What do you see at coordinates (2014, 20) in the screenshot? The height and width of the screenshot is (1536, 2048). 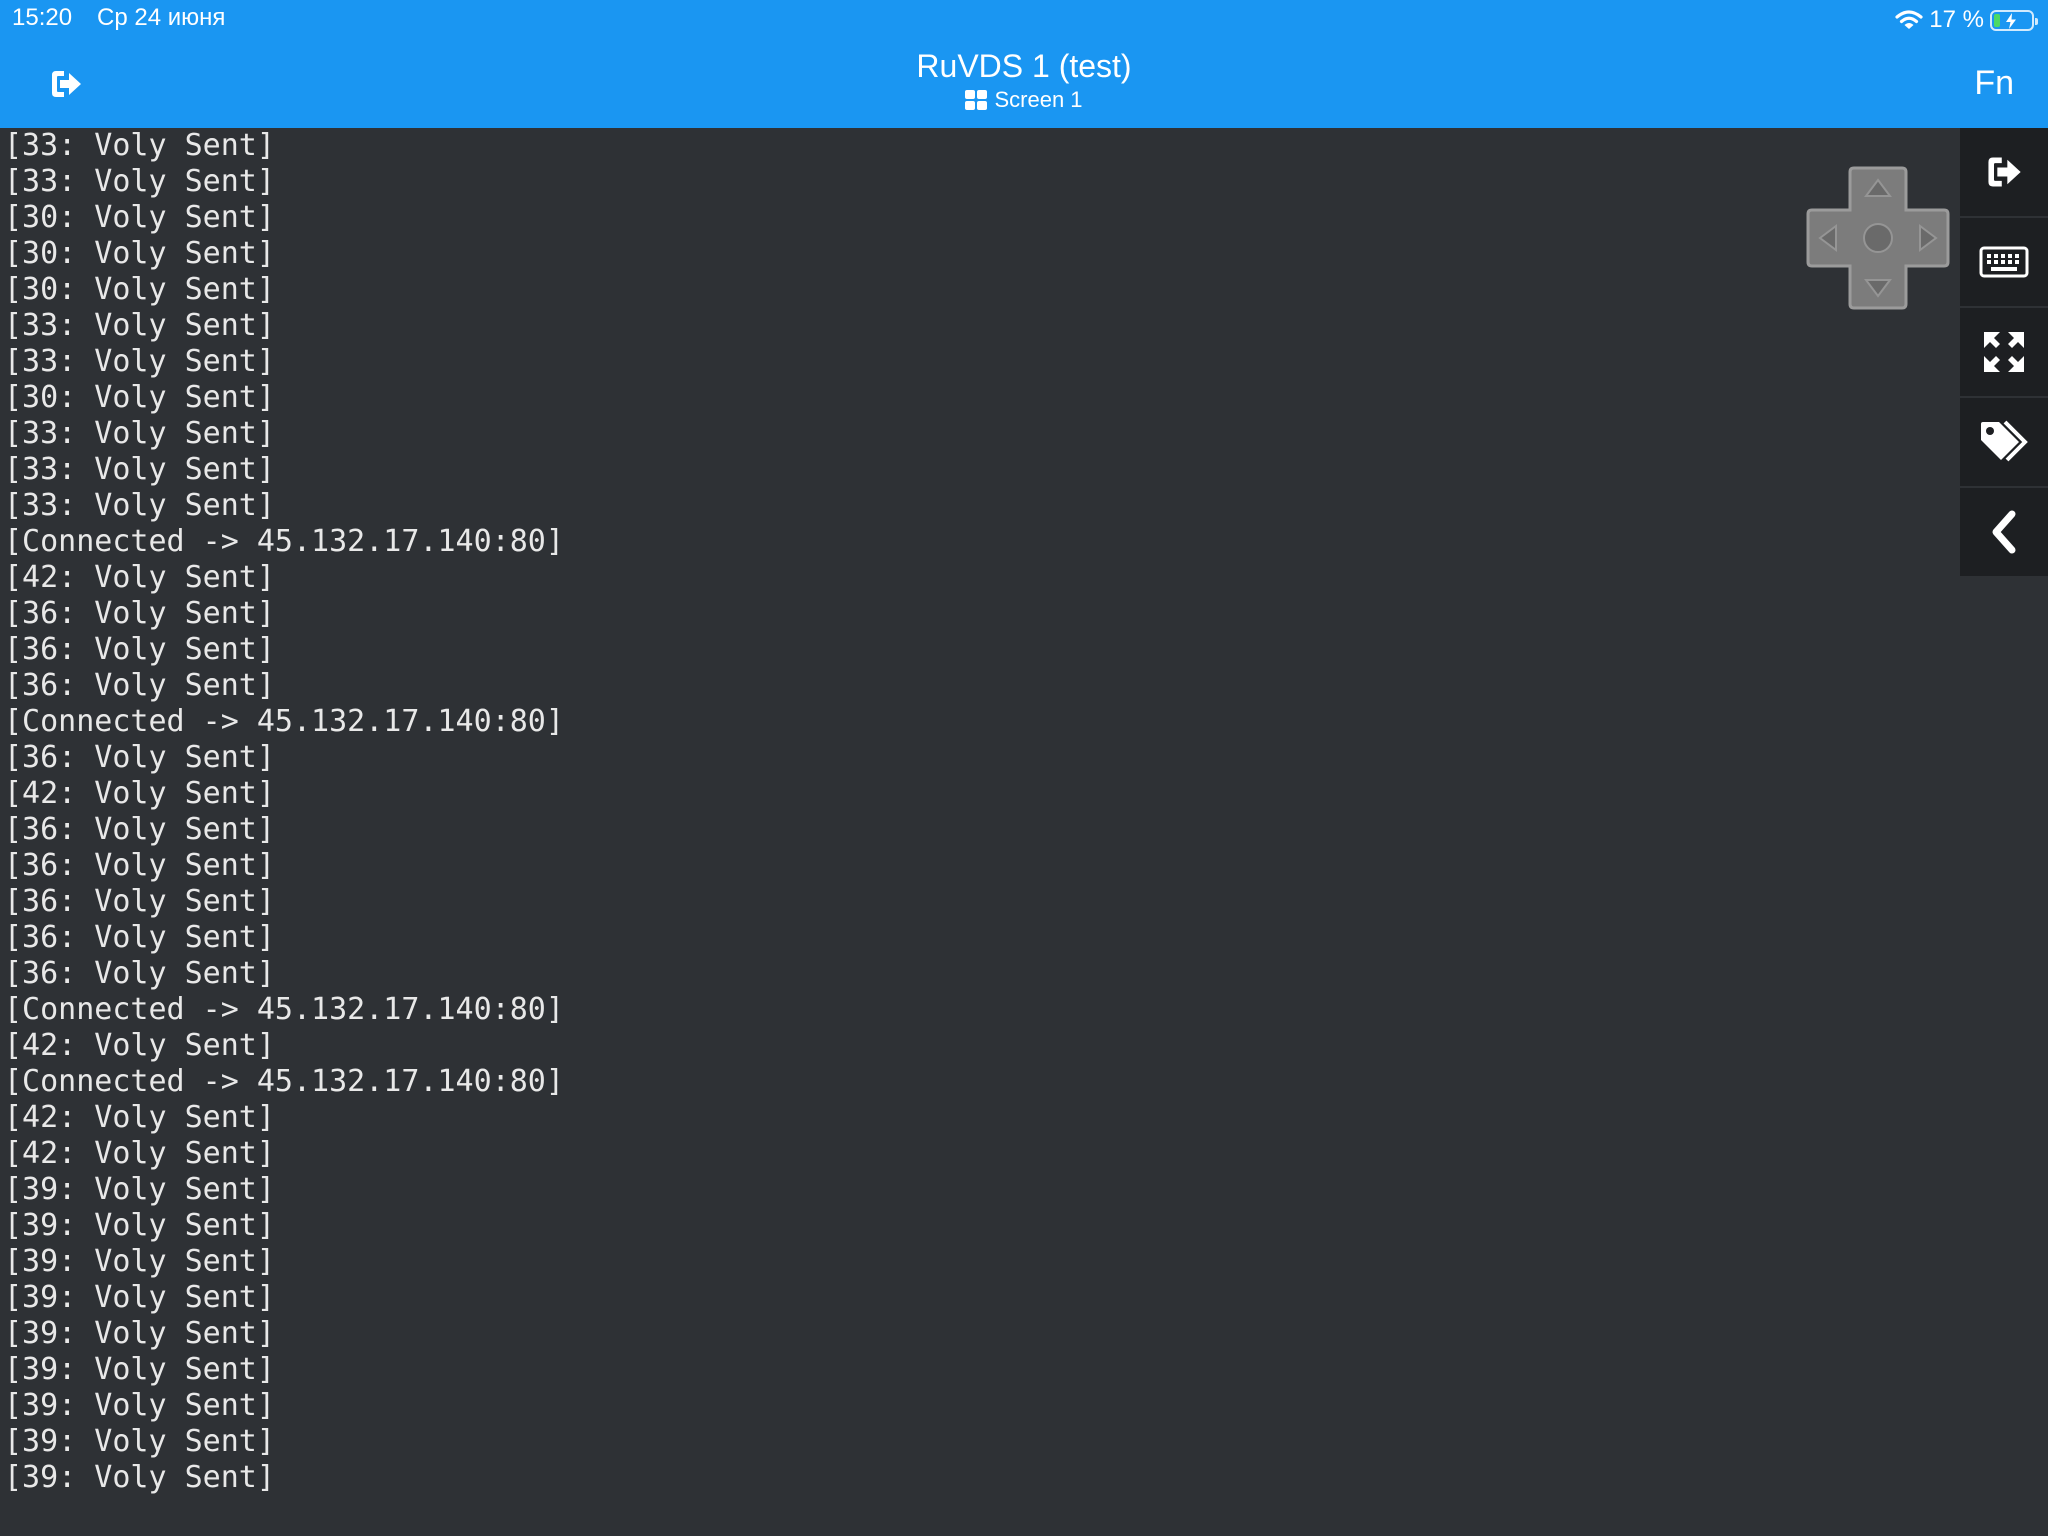 I see `battery-icon` at bounding box center [2014, 20].